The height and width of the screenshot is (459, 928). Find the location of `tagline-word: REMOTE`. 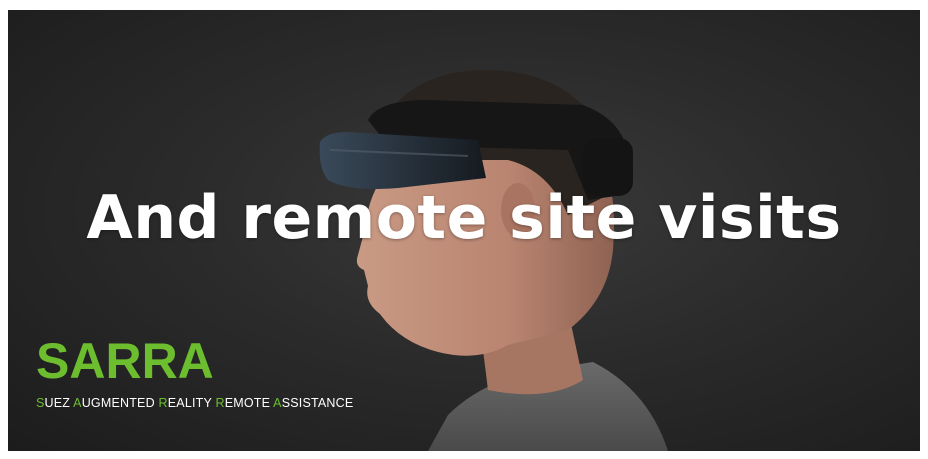

tagline-word: REMOTE is located at coordinates (243, 403).